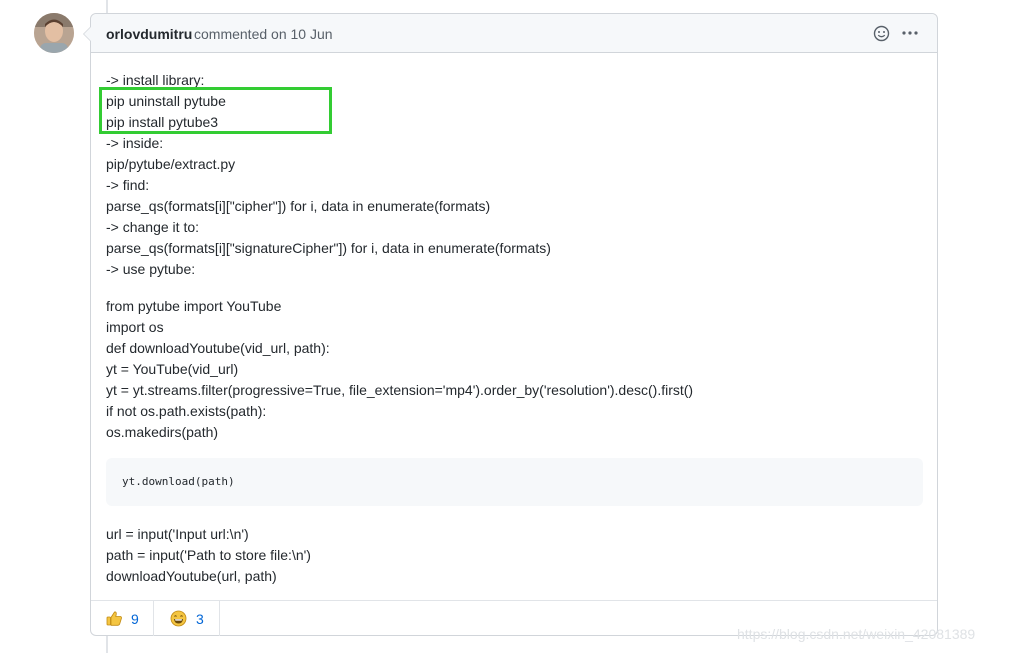  I want to click on reaction-count: 9, so click(135, 619).